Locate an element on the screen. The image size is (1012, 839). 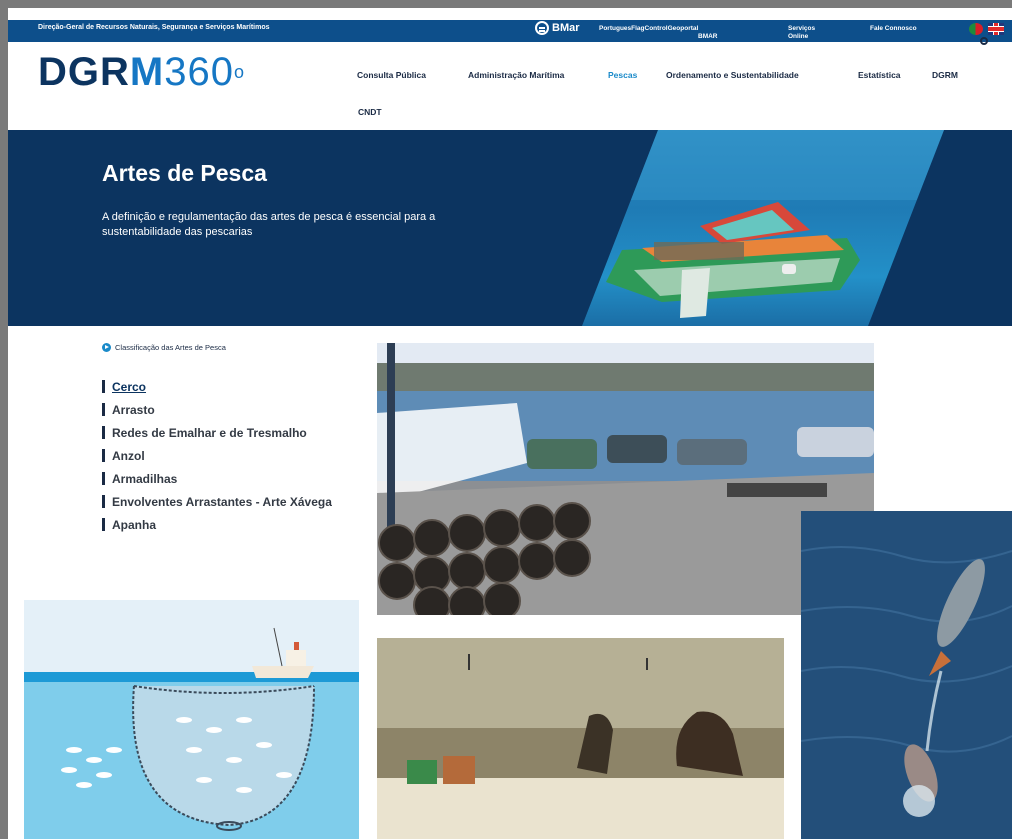
contact-link: Fale Connosco is located at coordinates (893, 29).